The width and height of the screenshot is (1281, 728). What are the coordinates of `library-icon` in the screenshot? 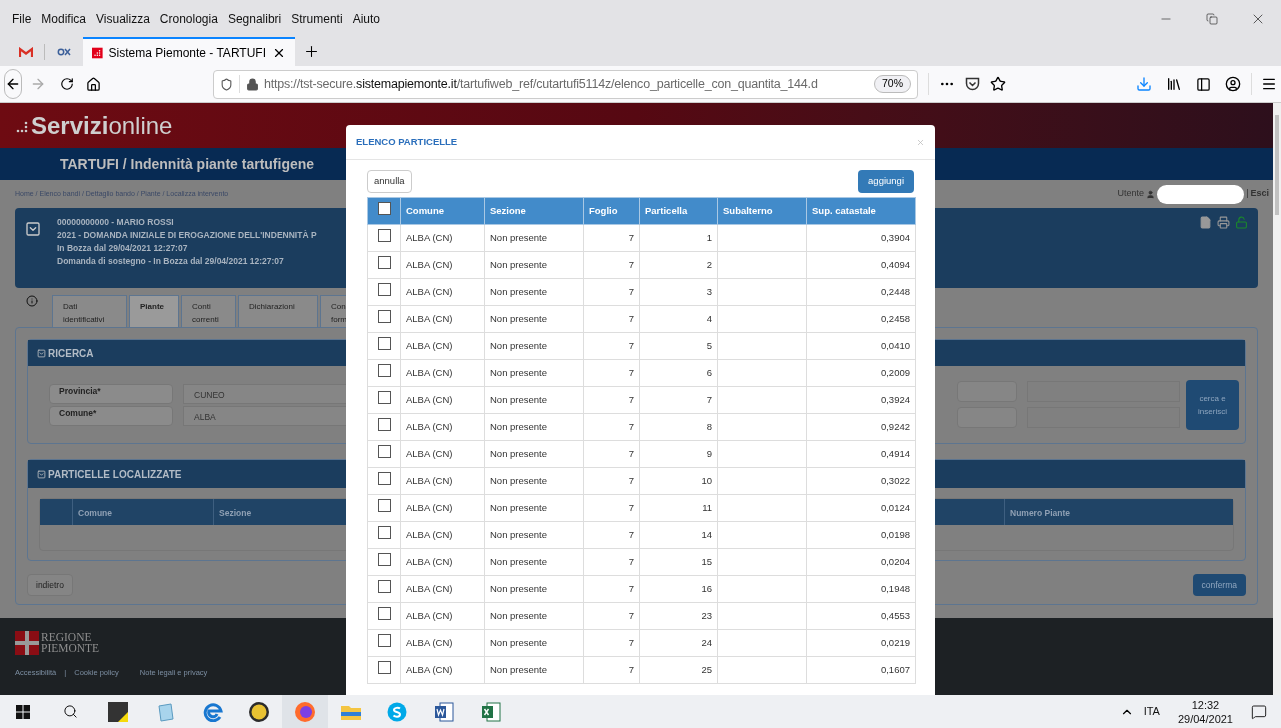 It's located at (1173, 84).